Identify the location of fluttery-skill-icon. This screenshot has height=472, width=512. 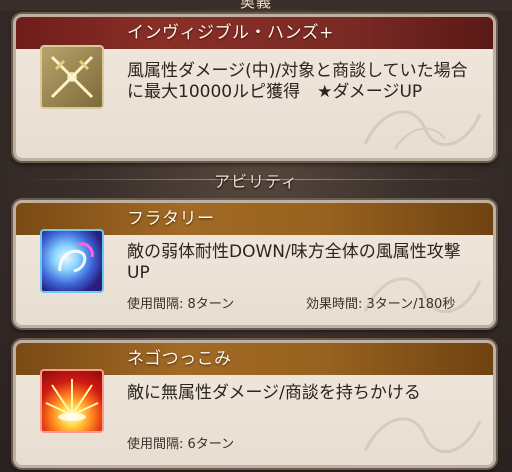
(72, 261).